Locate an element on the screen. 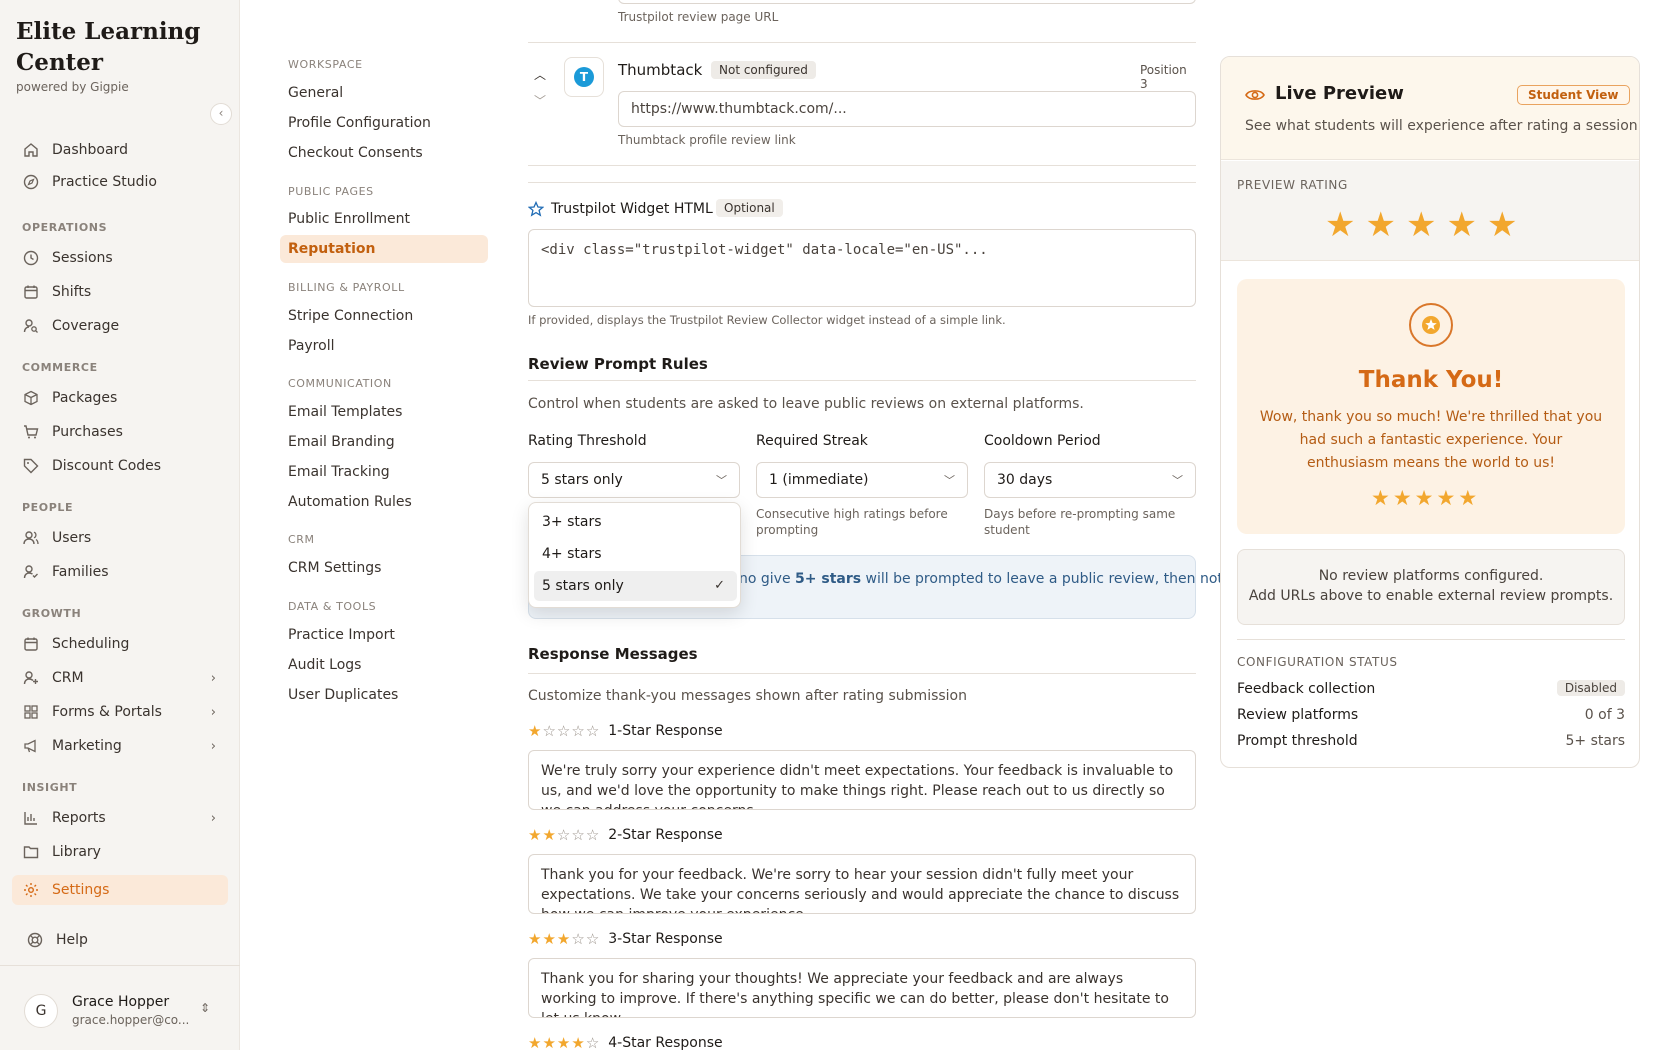  brand-subtitle: powered by Gigpie is located at coordinates (72, 87).